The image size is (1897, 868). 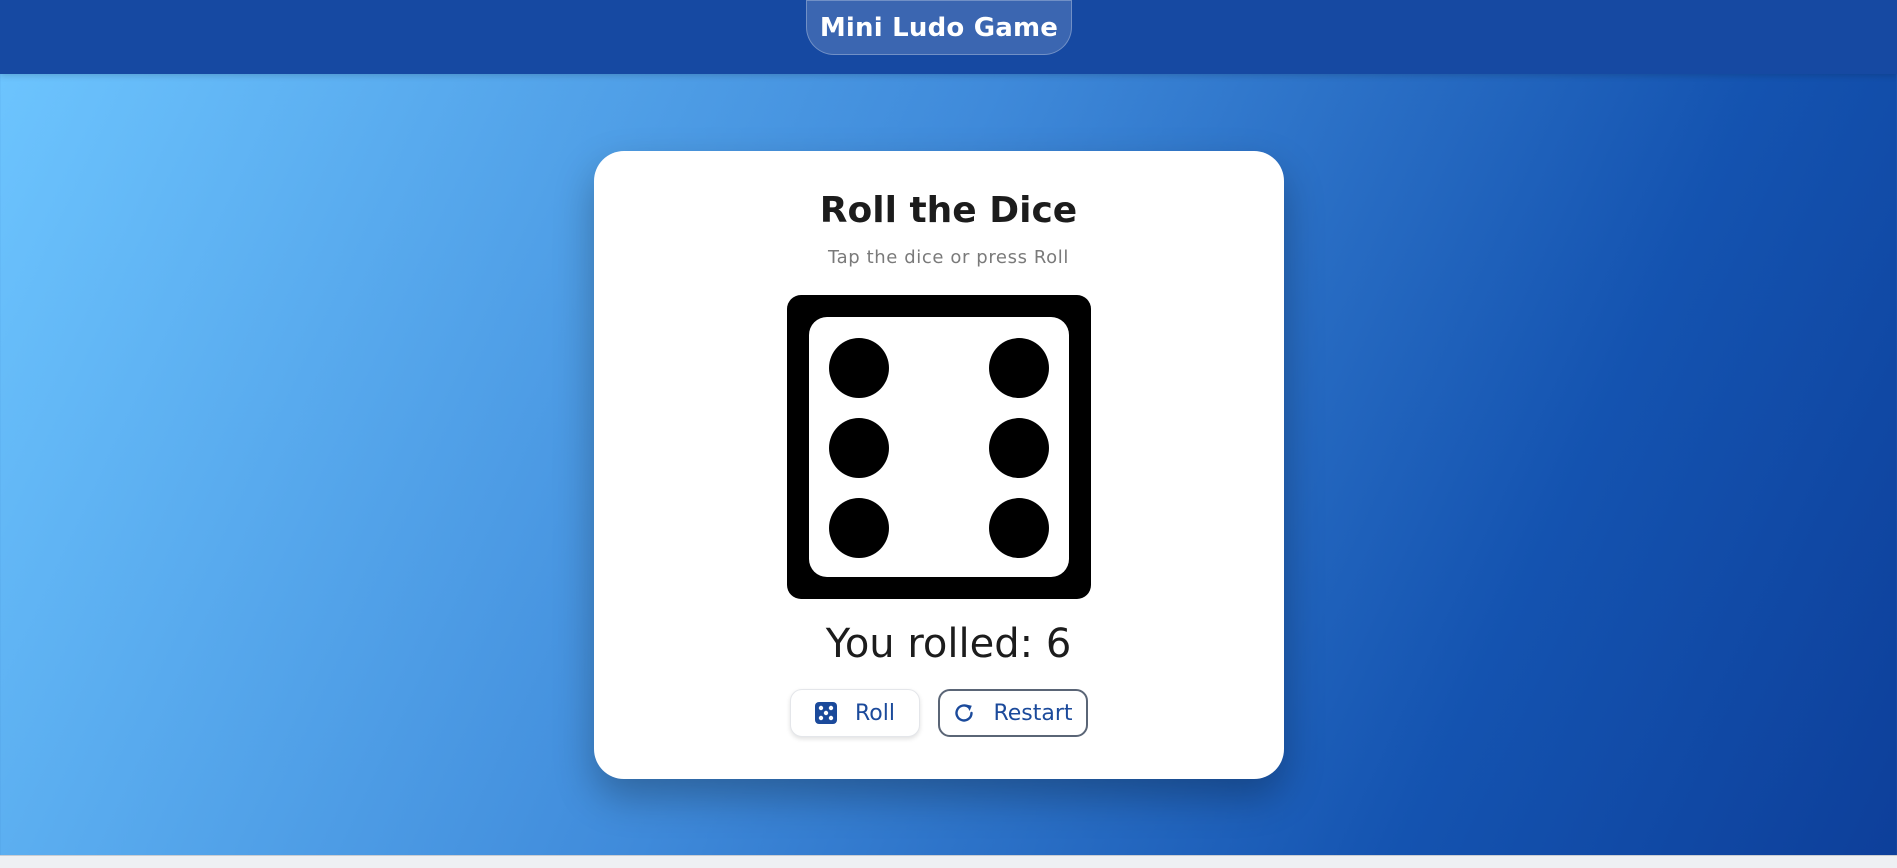 I want to click on refresh-icon, so click(x=964, y=713).